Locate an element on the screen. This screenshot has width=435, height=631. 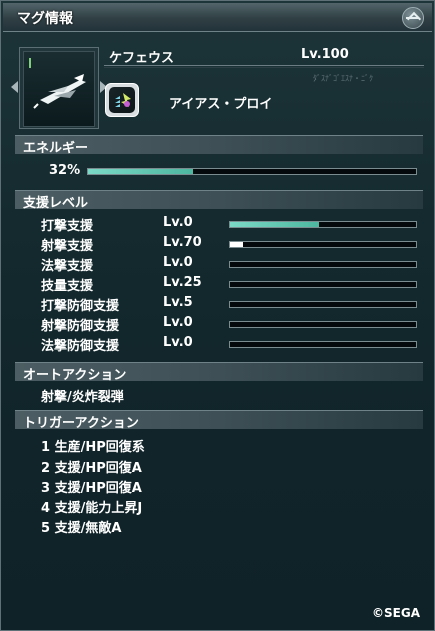
trigger-action-item: 3 支援/HP回復A is located at coordinates (91, 488).